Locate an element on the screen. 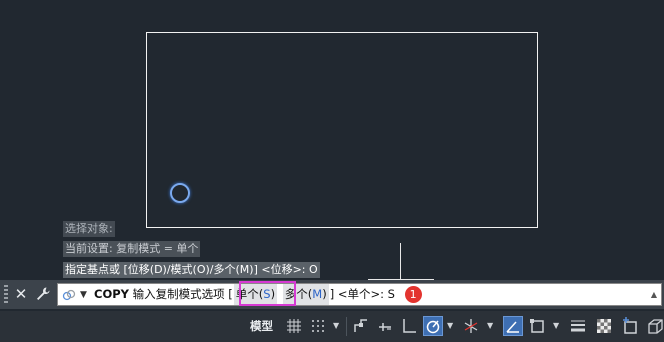  model-space-button: 模型 is located at coordinates (261, 326).